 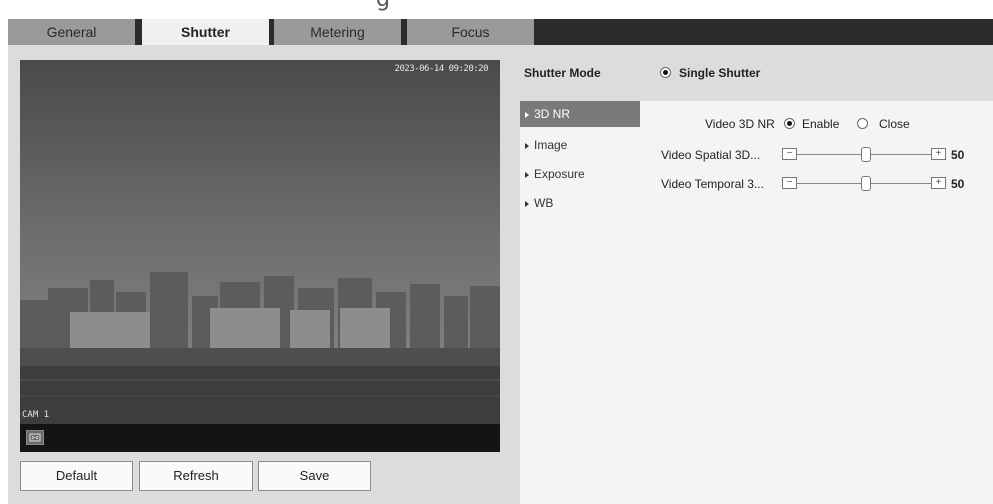 I want to click on temporal-decrease-button: −, so click(x=789, y=183).